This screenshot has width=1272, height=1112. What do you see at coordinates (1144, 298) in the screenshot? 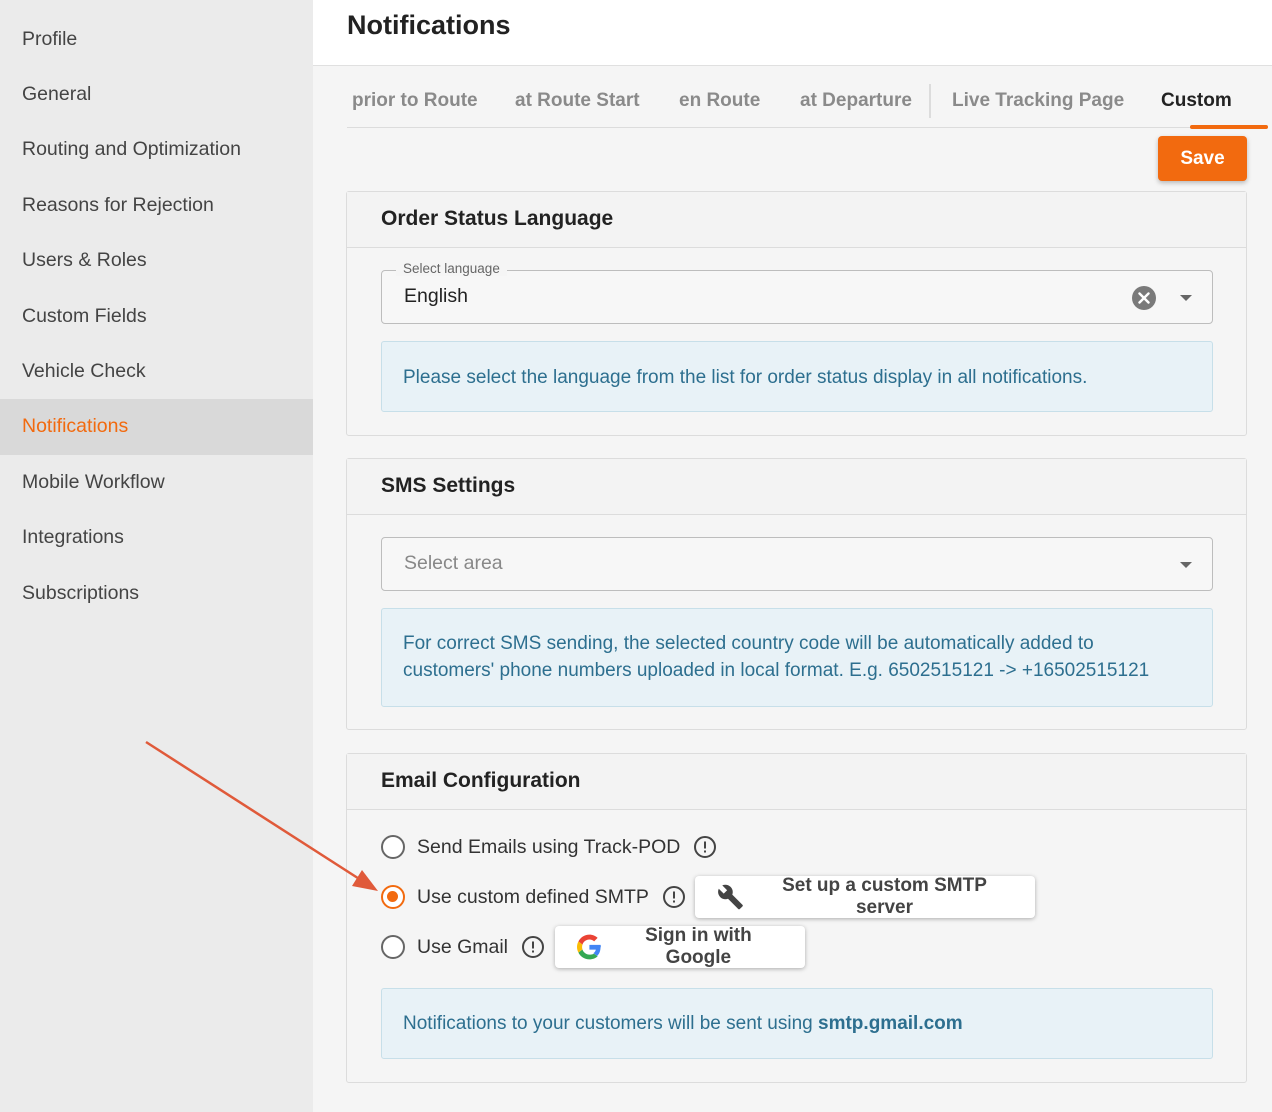
I see `clear-icon` at bounding box center [1144, 298].